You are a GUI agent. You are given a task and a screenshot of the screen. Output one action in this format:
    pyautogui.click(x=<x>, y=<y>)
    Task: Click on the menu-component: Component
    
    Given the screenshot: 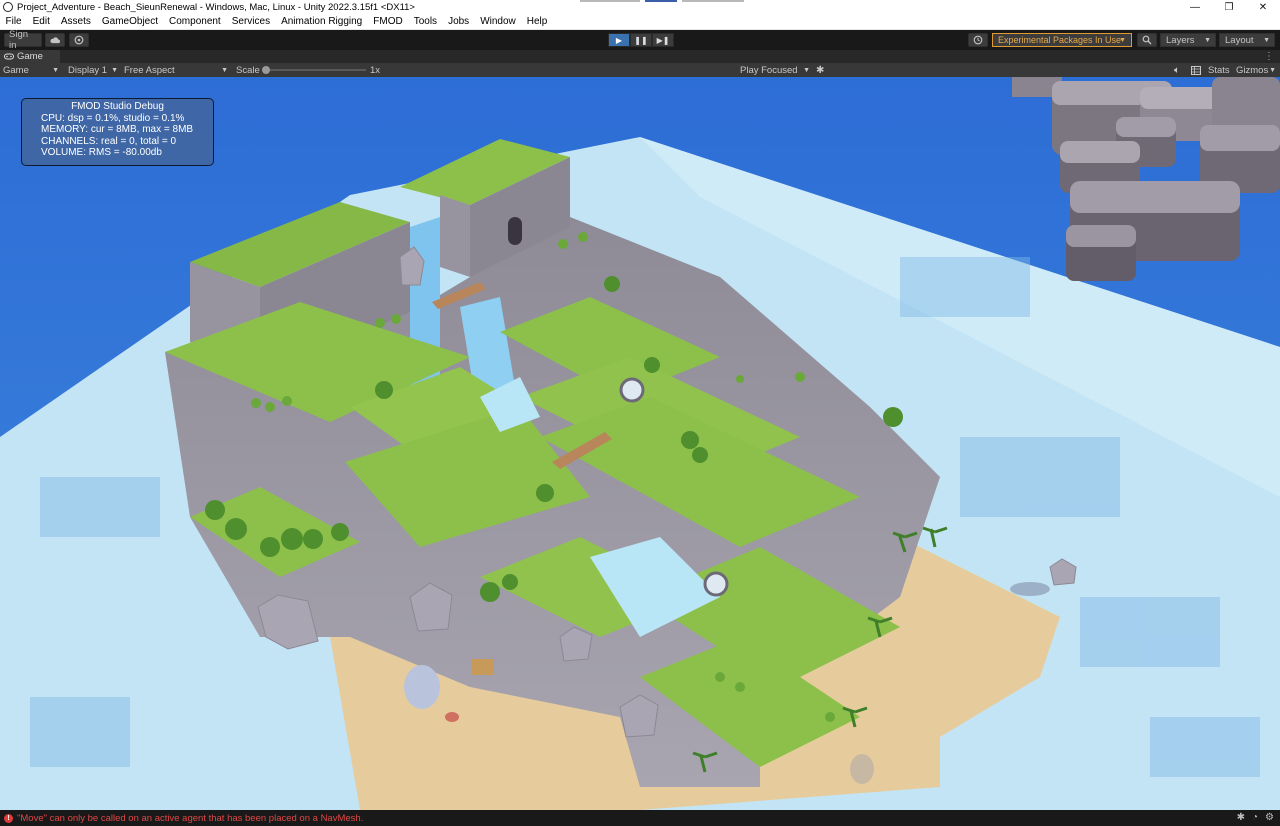 What is the action you would take?
    pyautogui.click(x=195, y=21)
    